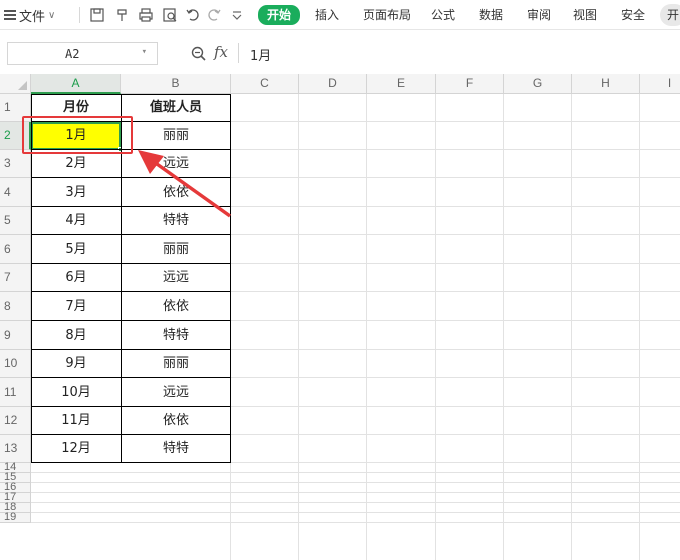 This screenshot has width=680, height=560. Describe the element at coordinates (76, 249) in the screenshot. I see `month-cell: 5月` at that location.